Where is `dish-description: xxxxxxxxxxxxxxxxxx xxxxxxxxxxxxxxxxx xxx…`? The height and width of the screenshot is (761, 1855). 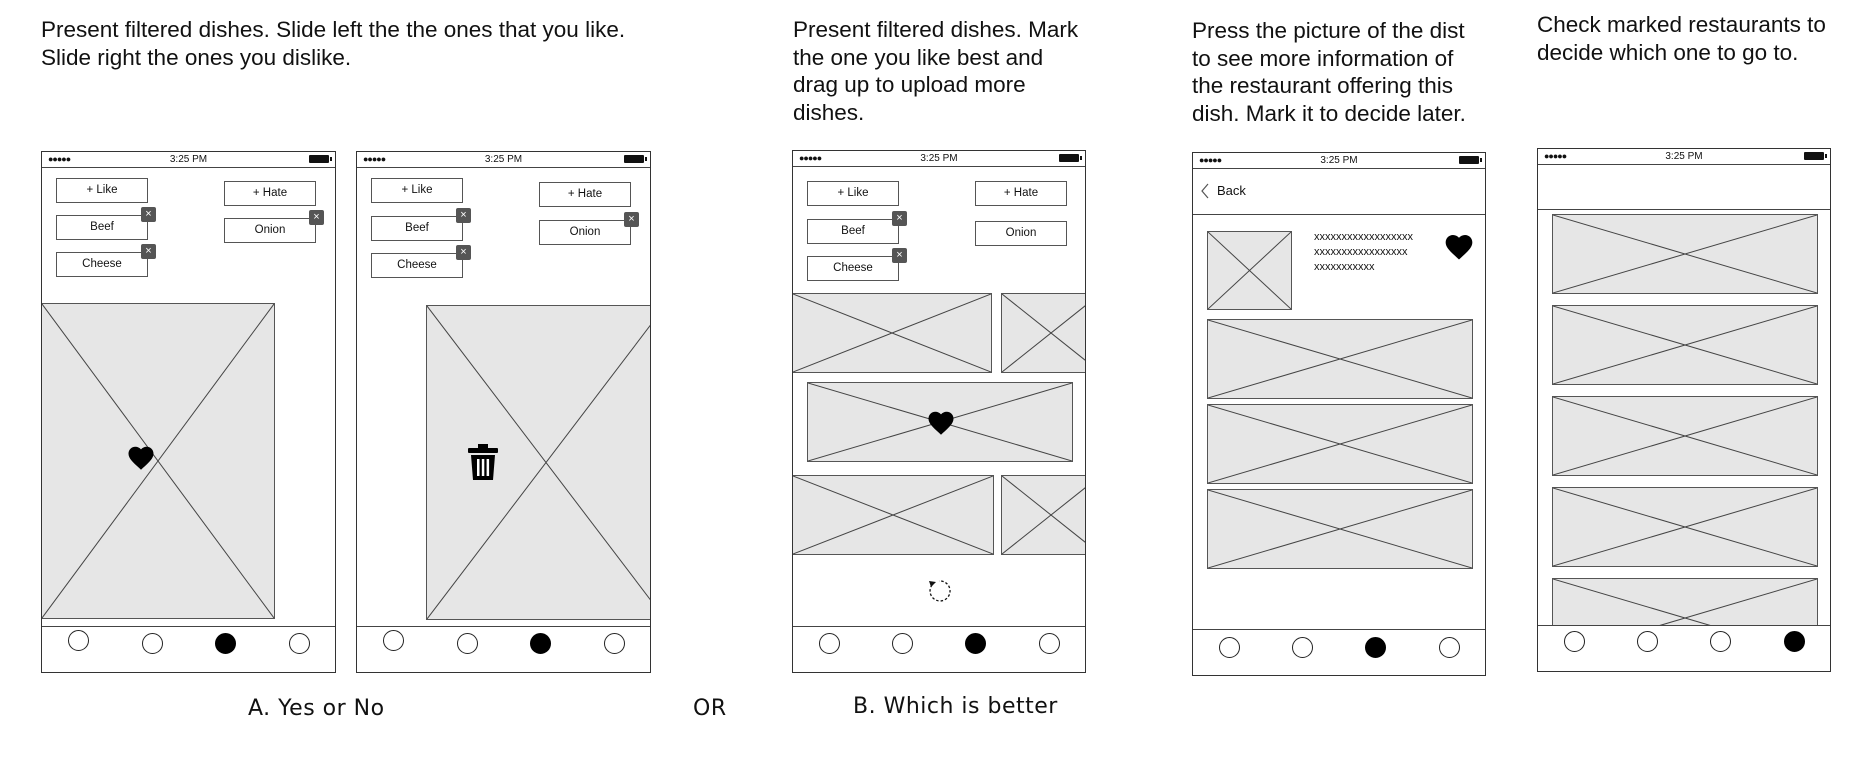
dish-description: xxxxxxxxxxxxxxxxxx xxxxxxxxxxxxxxxxx xxx… is located at coordinates (1363, 252).